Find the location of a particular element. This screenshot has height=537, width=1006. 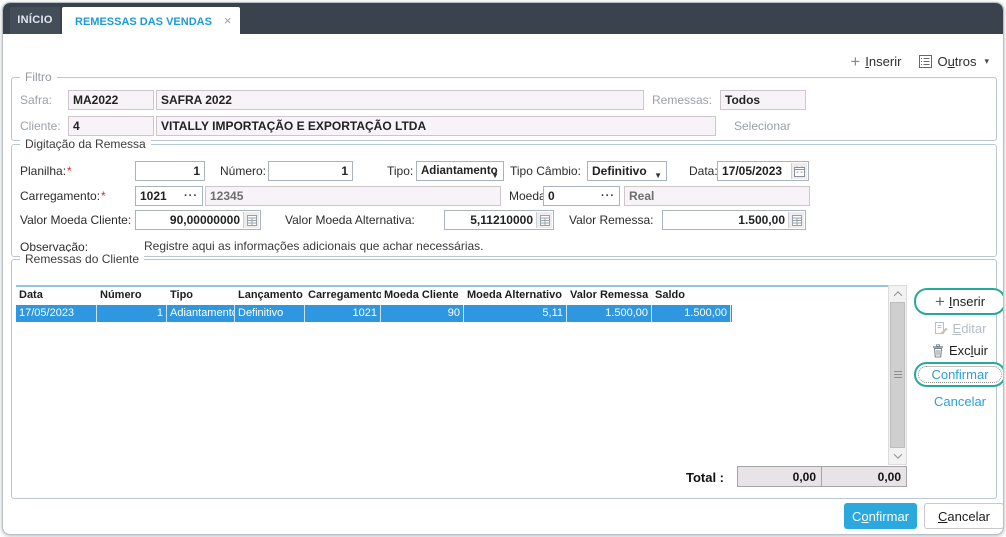

cell-valor-remessa: 1.500,00 is located at coordinates (609, 313).